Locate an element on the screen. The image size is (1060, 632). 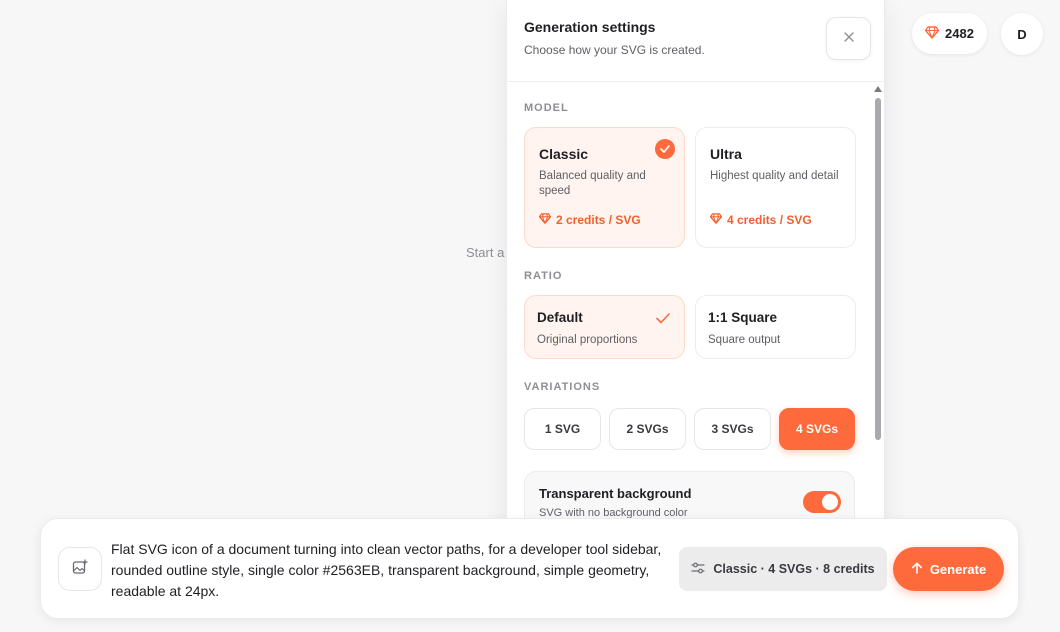
model-name: Ultra is located at coordinates (726, 154).